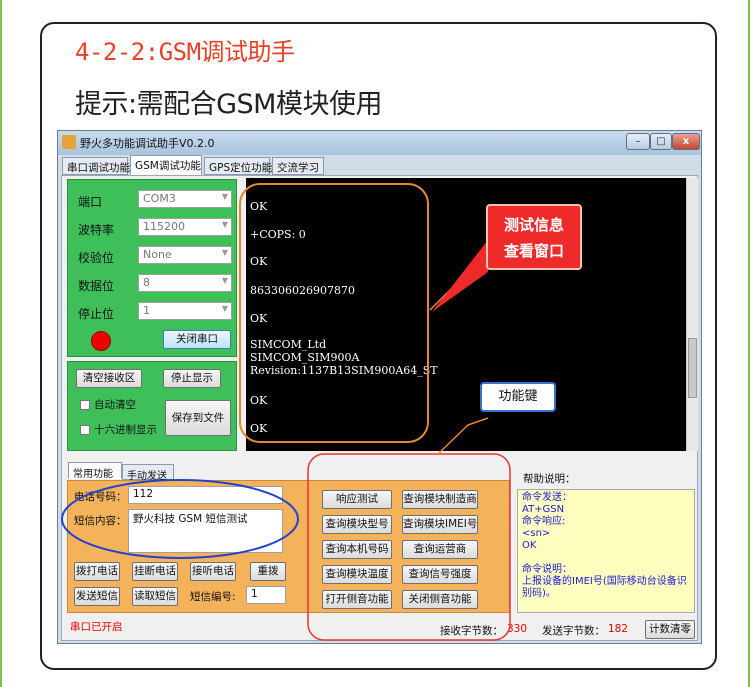 Image resolution: width=750 pixels, height=687 pixels. What do you see at coordinates (518, 397) in the screenshot?
I see `function-keys-callout: 功能键` at bounding box center [518, 397].